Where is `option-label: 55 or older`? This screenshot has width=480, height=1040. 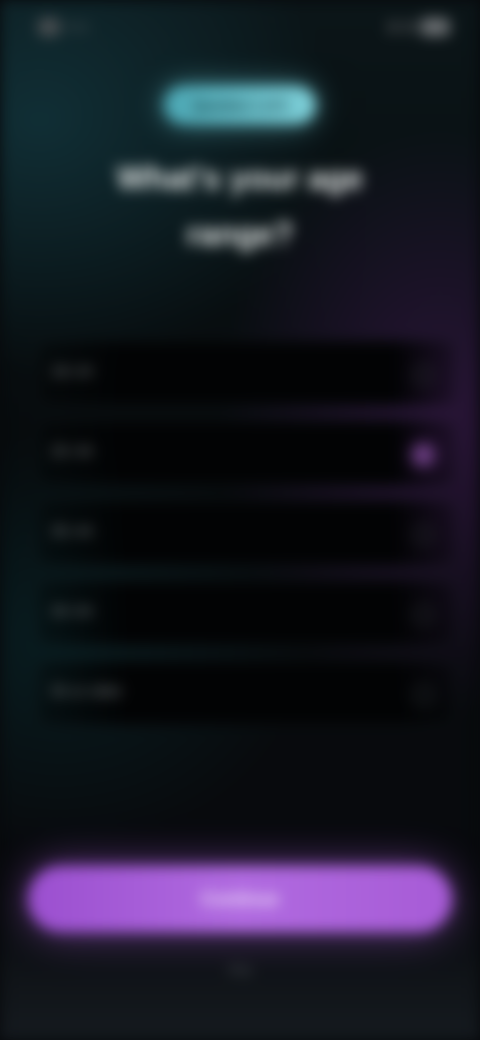 option-label: 55 or older is located at coordinates (87, 691).